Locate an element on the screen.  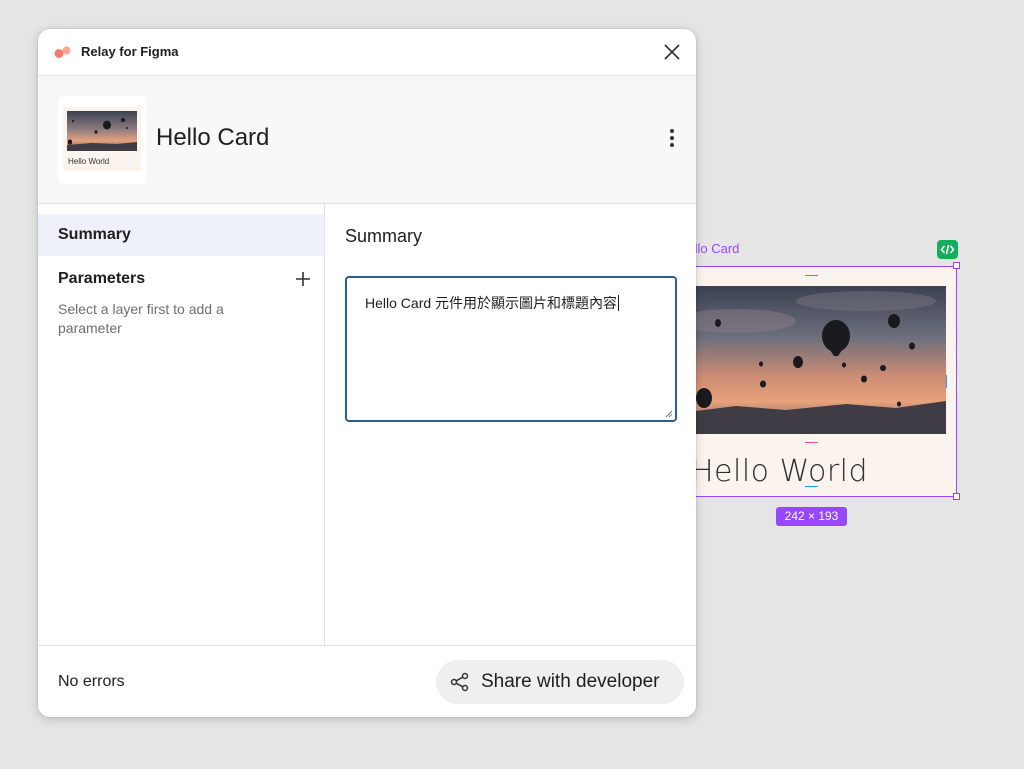
add-parameter-button is located at coordinates (303, 279).